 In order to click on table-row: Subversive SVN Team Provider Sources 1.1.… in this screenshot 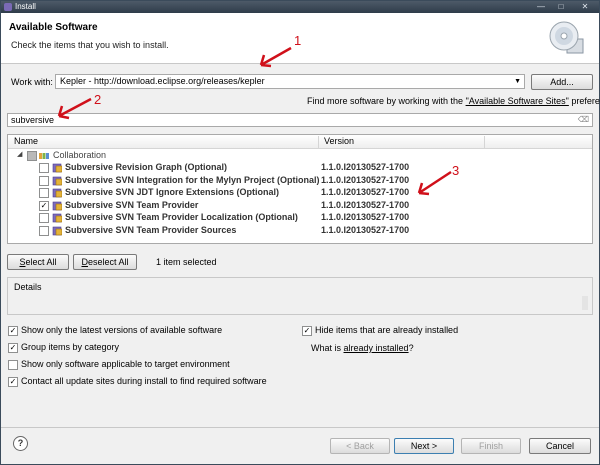, I will do `click(300, 231)`.